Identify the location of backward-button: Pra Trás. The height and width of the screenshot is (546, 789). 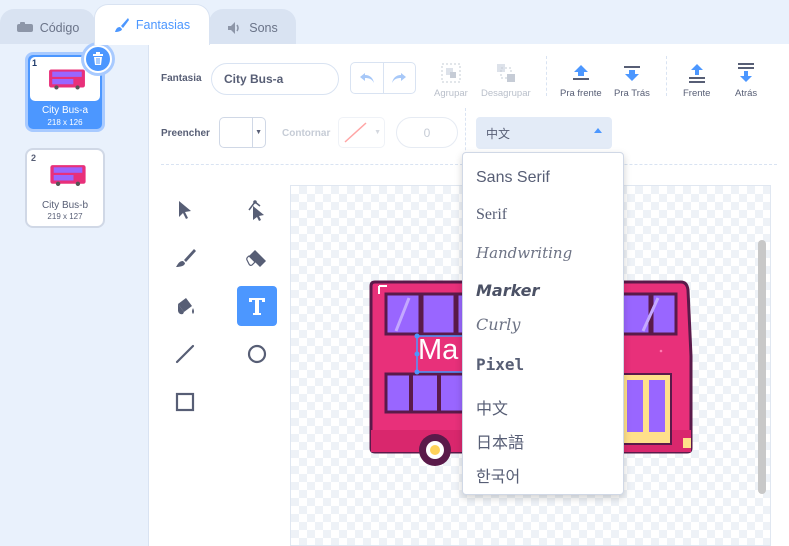
(632, 80).